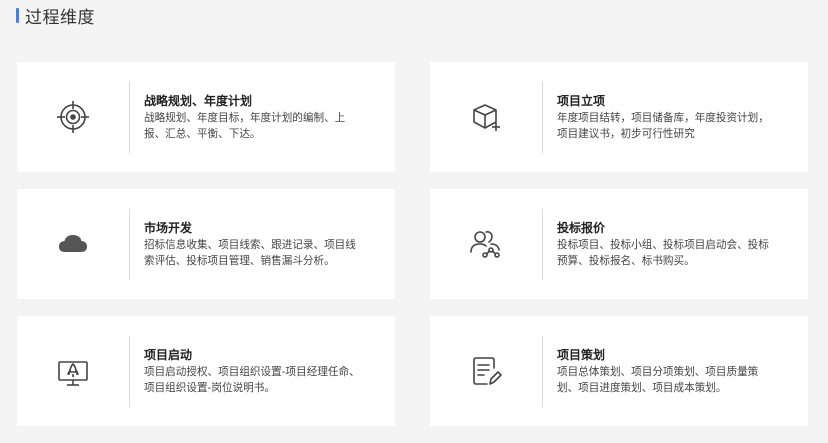 This screenshot has width=828, height=443. Describe the element at coordinates (486, 117) in the screenshot. I see `cube-plus-icon` at that location.